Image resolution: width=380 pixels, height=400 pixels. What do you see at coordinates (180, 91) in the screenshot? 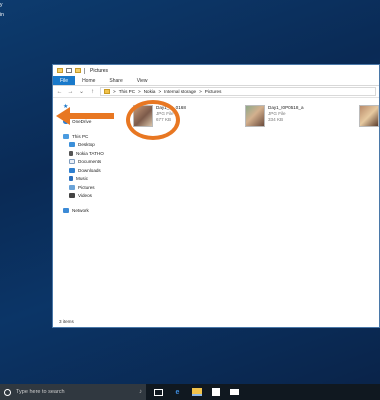
I see `breadcrumb-internal-storage: Internal storage` at bounding box center [180, 91].